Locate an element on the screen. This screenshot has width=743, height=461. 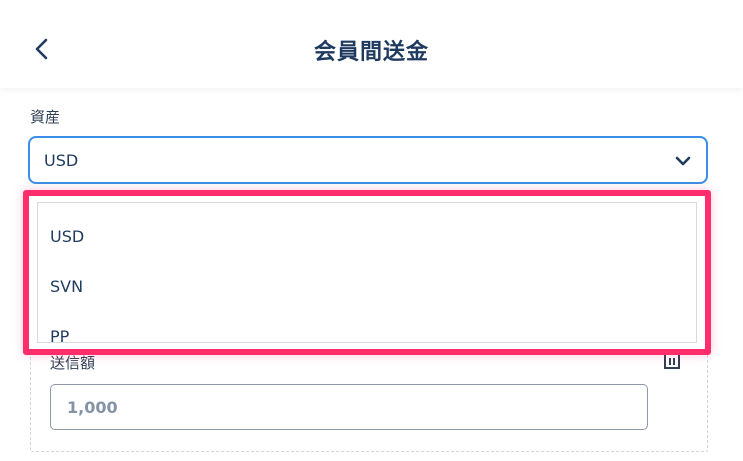
amount-input is located at coordinates (349, 407).